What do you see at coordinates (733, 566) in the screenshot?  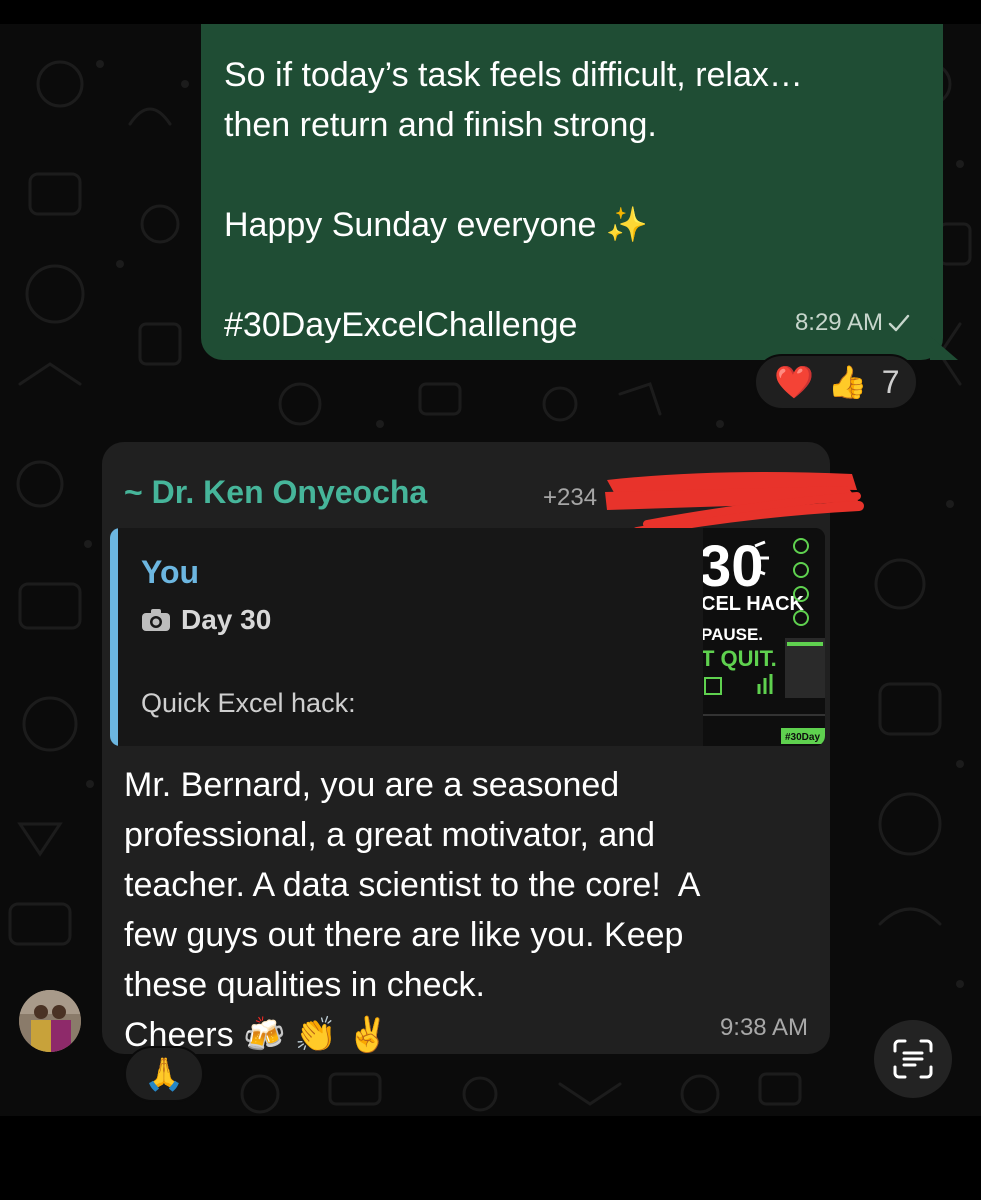 I see `thumb-number: 30` at bounding box center [733, 566].